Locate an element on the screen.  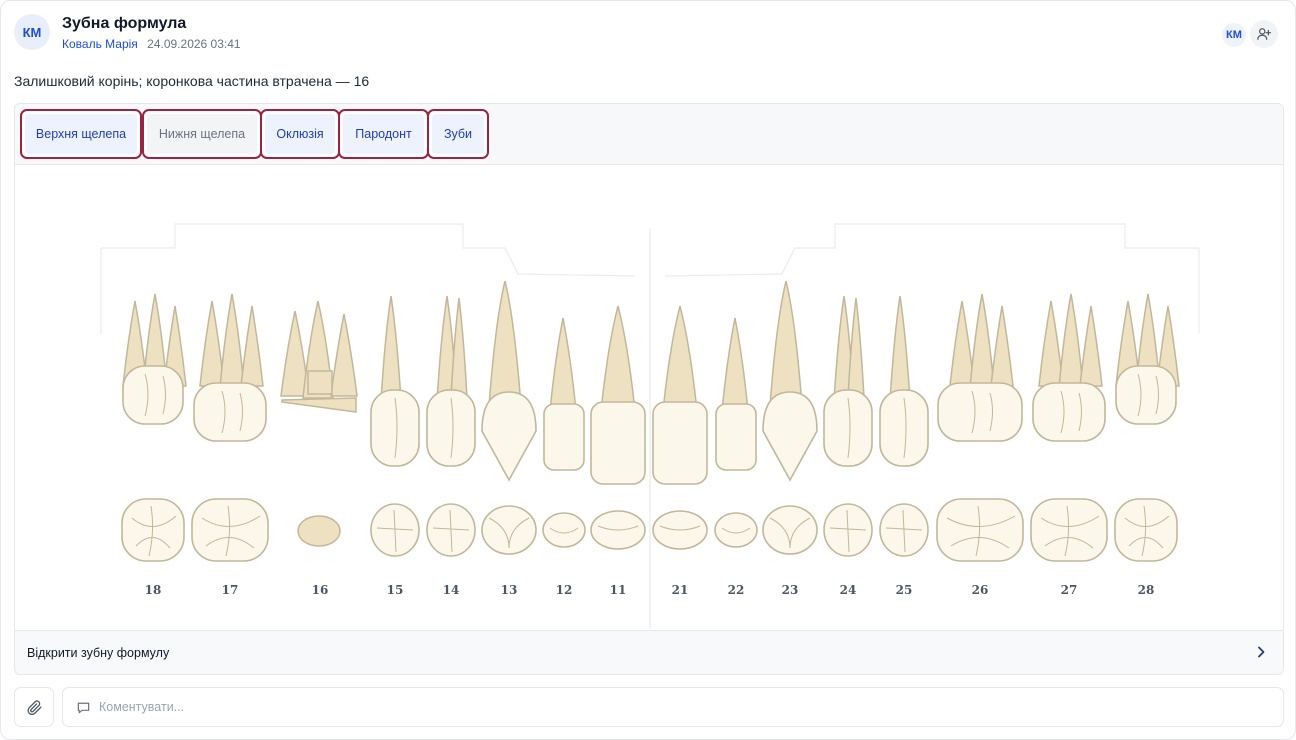
tooth-number-25: 25 is located at coordinates (904, 590).